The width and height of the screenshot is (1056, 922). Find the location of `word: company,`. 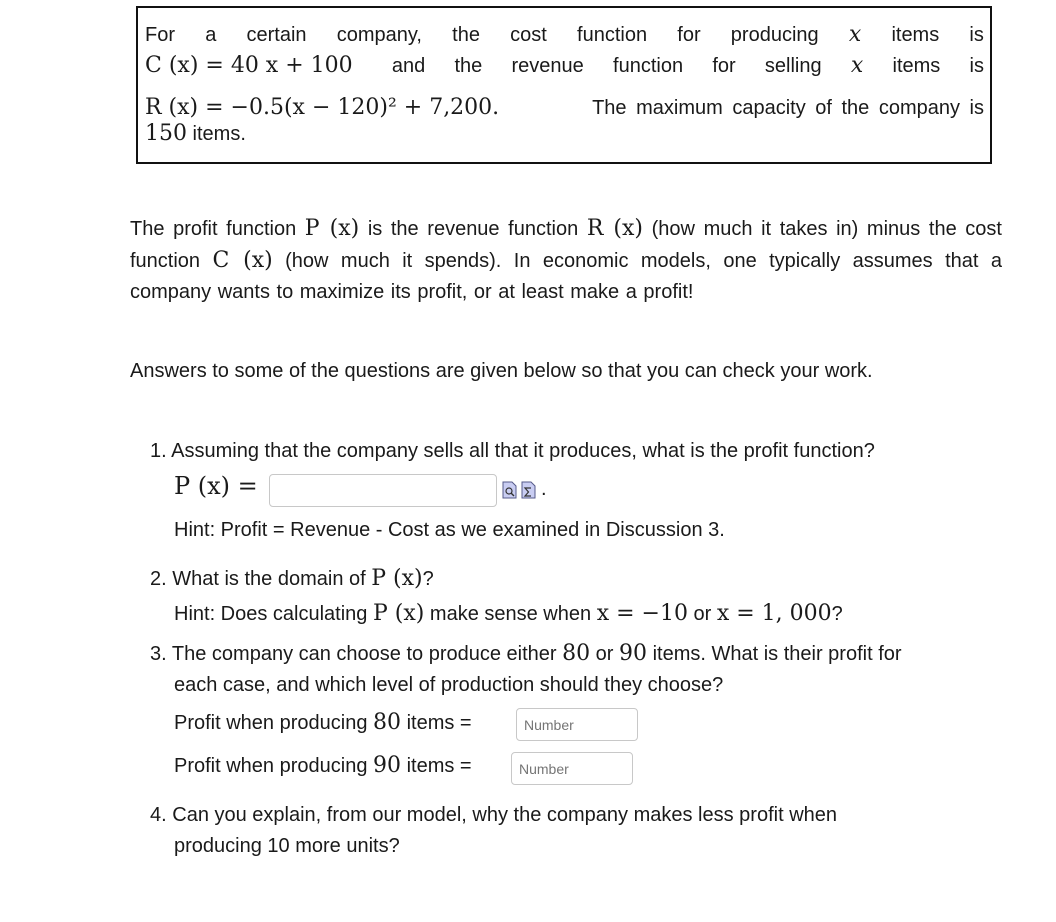

word: company, is located at coordinates (379, 35).